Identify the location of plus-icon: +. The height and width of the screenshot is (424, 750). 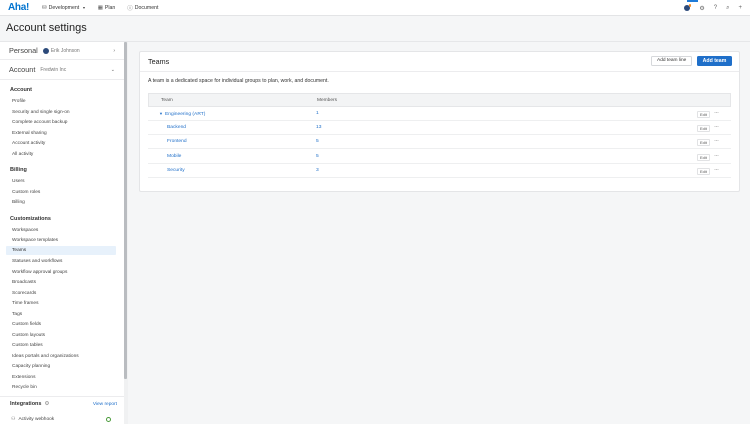
(740, 8).